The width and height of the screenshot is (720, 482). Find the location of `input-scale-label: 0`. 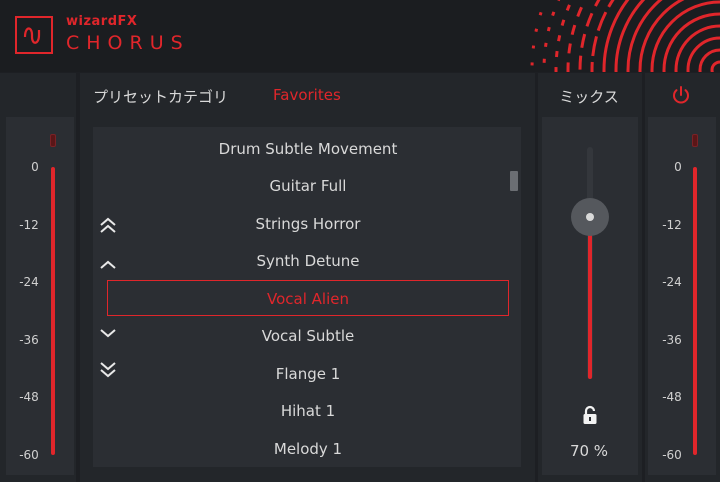

input-scale-label: 0 is located at coordinates (35, 167).